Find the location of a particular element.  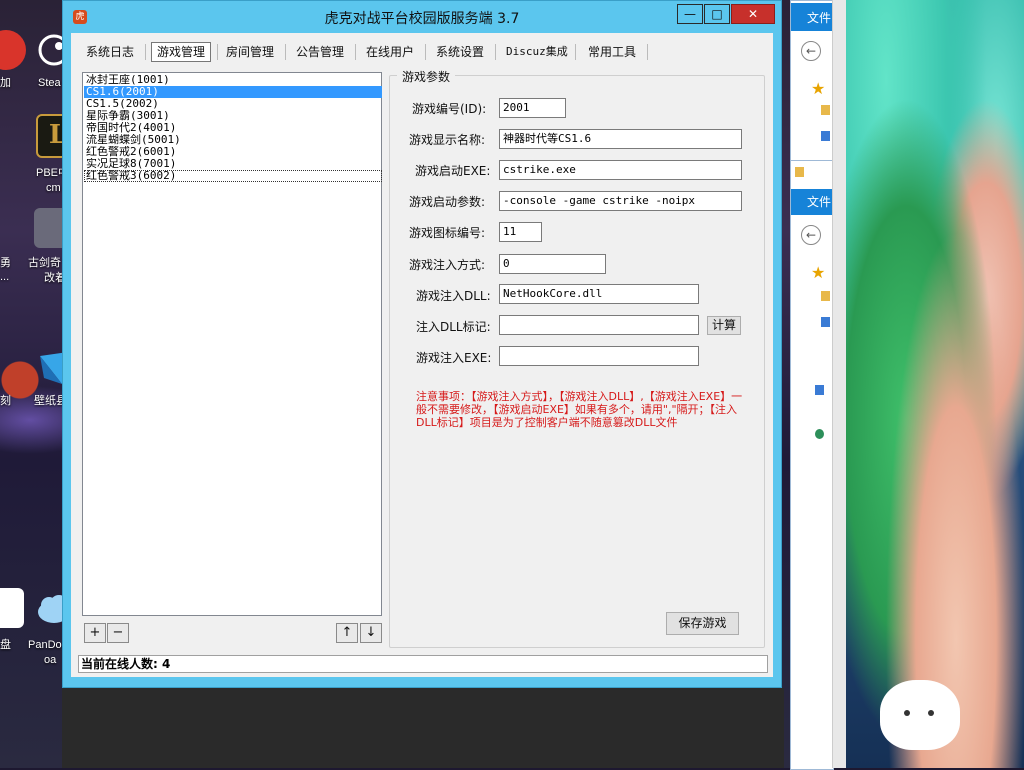

list-item: 帝国时代2(4001) is located at coordinates (233, 128).